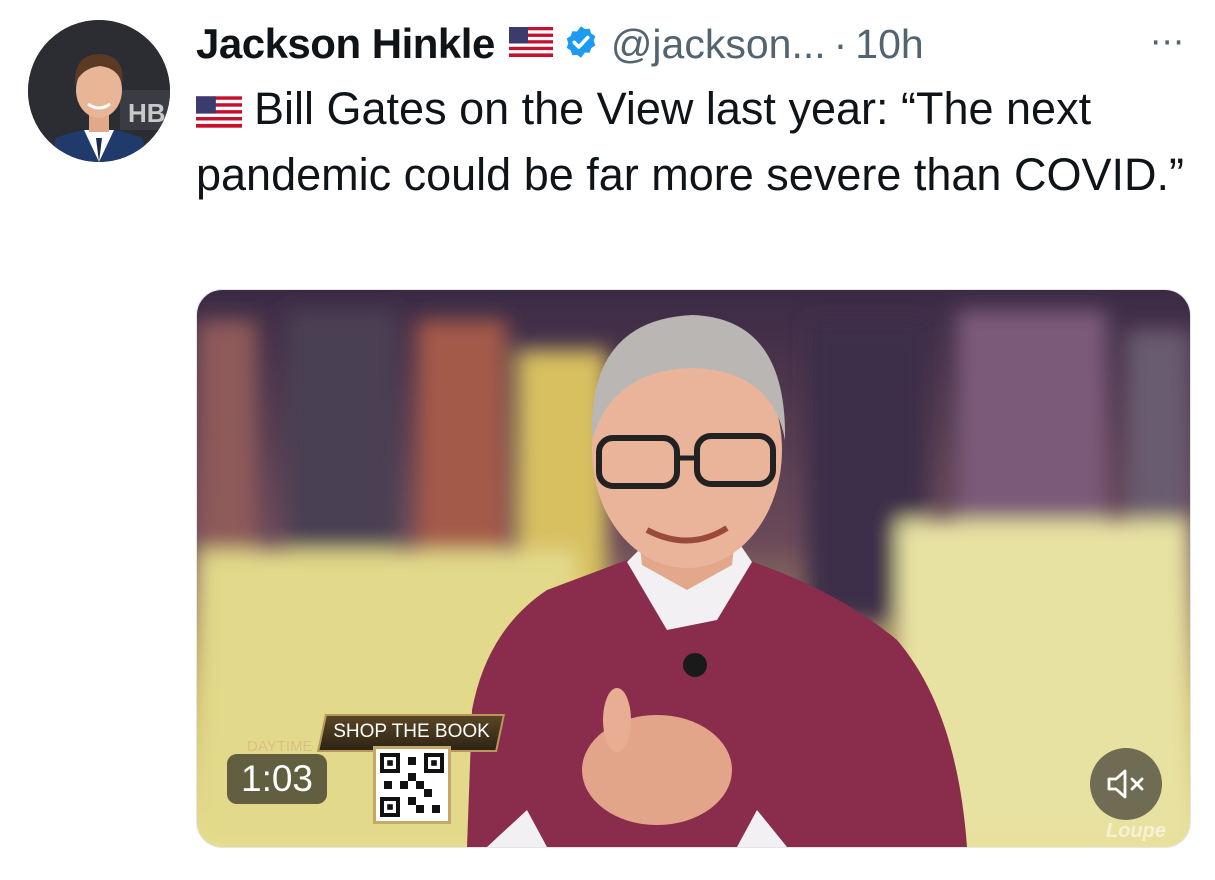  What do you see at coordinates (1136, 831) in the screenshot?
I see `watermark: Loupe` at bounding box center [1136, 831].